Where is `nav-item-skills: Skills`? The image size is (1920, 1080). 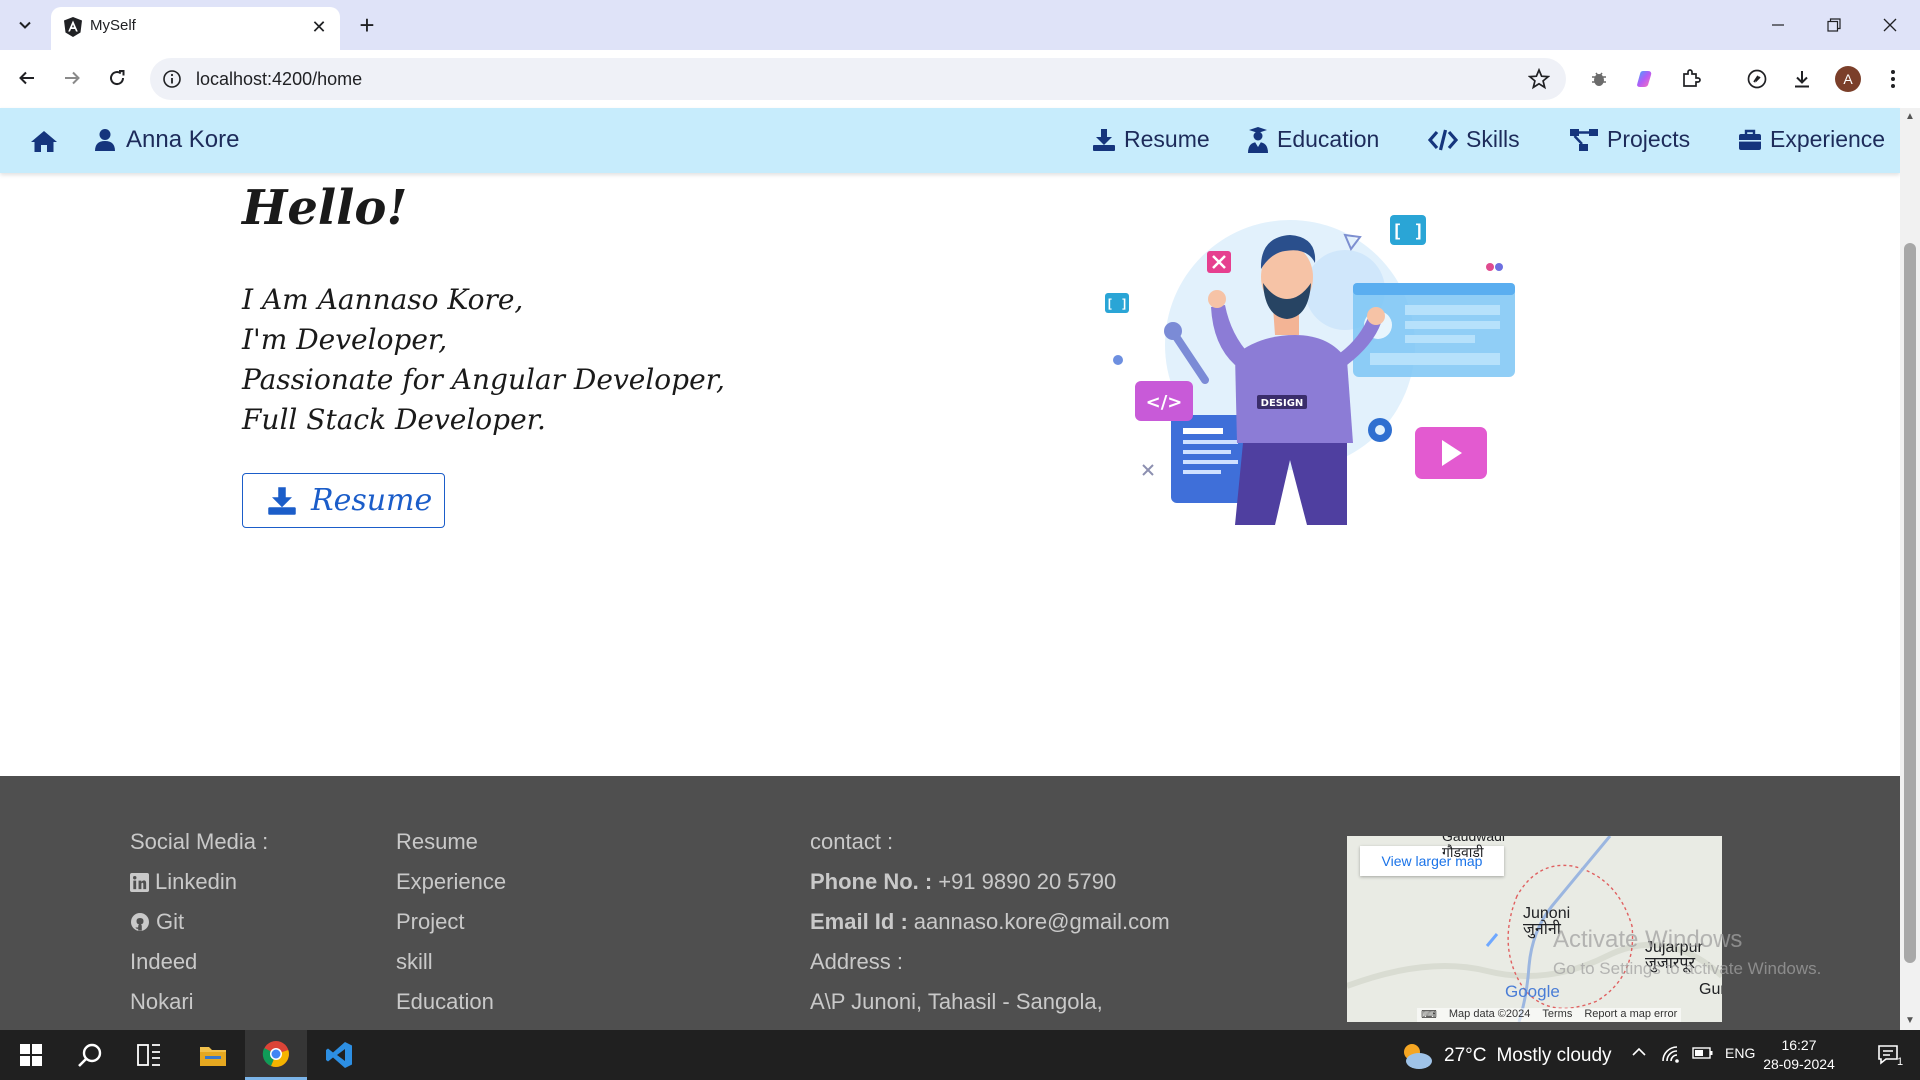
nav-item-skills: Skills is located at coordinates (1474, 139).